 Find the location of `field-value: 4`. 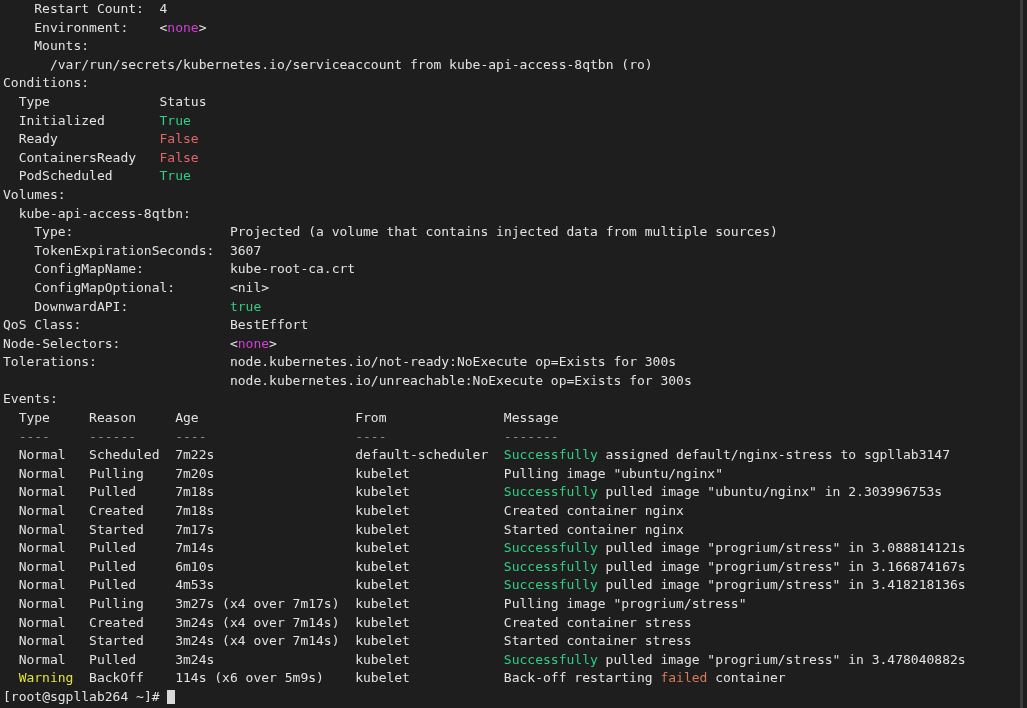

field-value: 4 is located at coordinates (163, 9).